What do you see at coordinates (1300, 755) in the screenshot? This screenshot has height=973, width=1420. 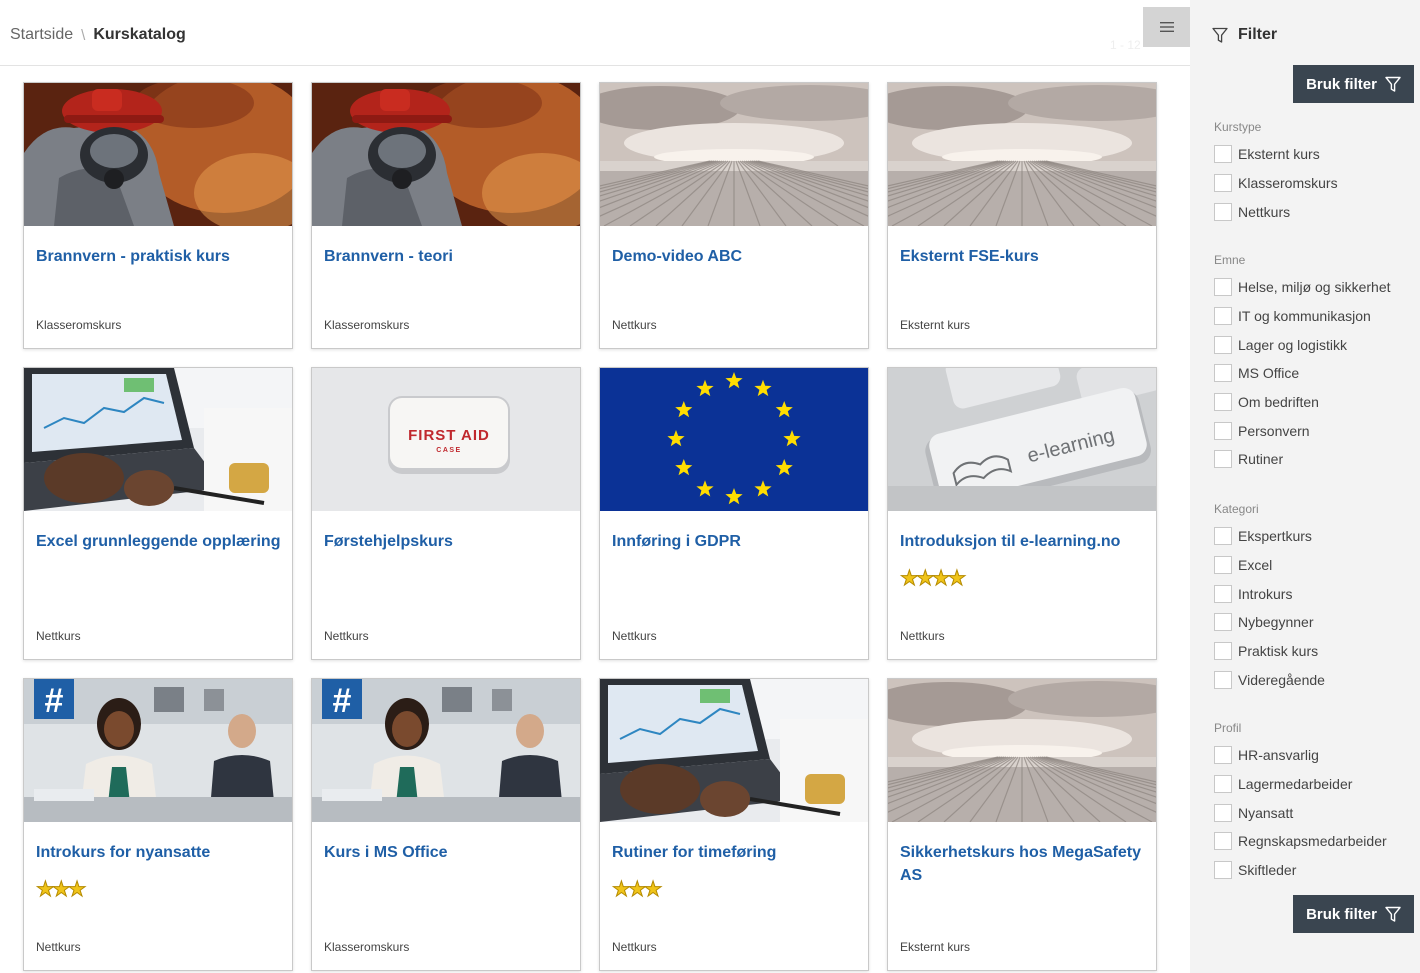 I see `filter-option: HR-ansvarlig` at bounding box center [1300, 755].